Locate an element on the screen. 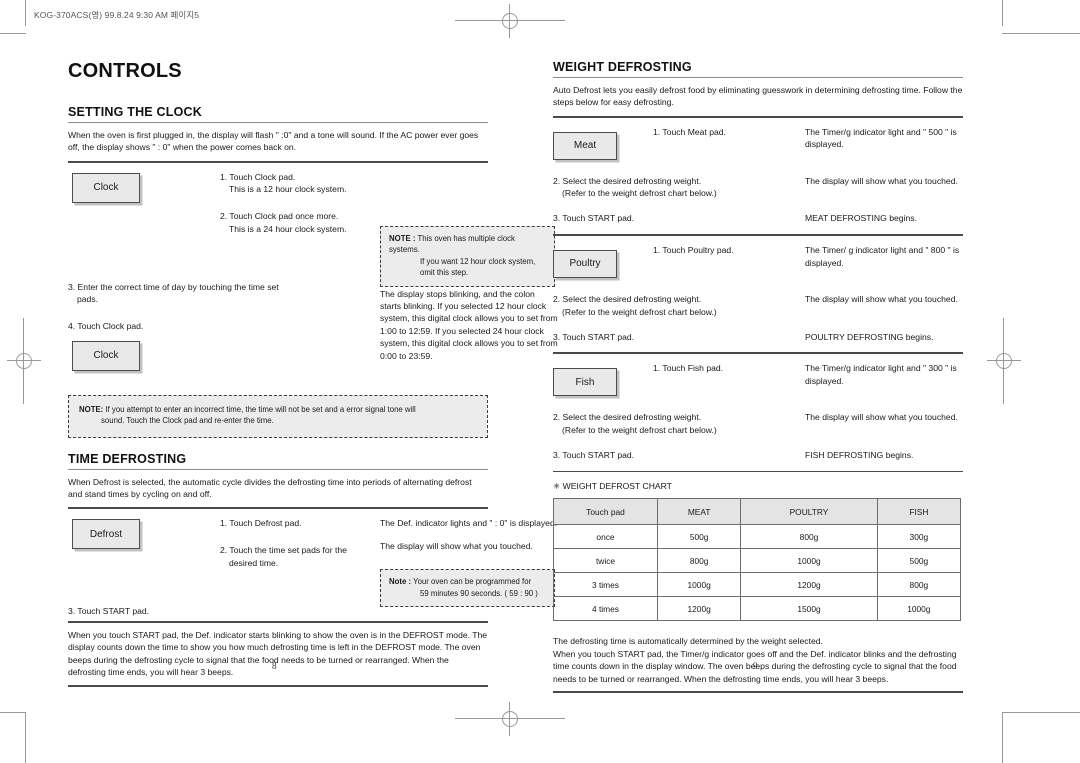 The width and height of the screenshot is (1080, 763). crop-mark-top-right-vertical is located at coordinates (1002, 13).